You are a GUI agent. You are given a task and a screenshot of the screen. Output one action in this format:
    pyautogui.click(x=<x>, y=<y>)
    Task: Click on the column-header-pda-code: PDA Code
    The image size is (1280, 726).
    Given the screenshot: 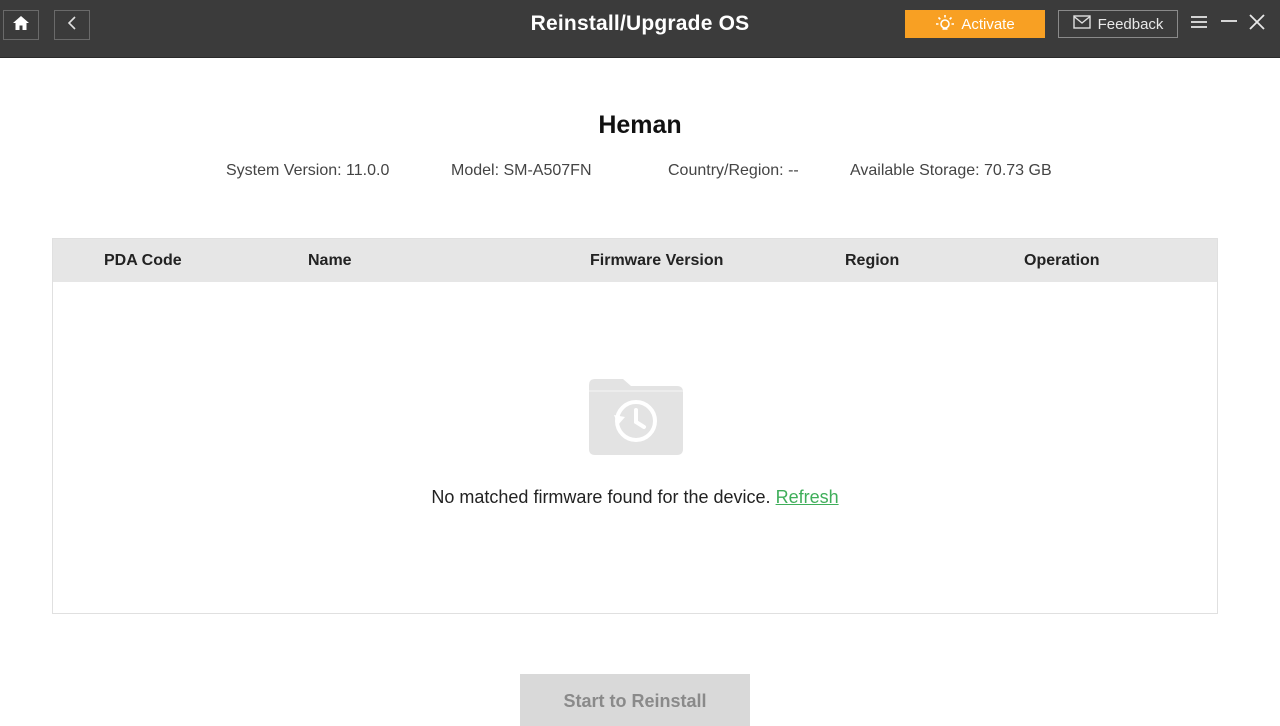 What is the action you would take?
    pyautogui.click(x=143, y=260)
    